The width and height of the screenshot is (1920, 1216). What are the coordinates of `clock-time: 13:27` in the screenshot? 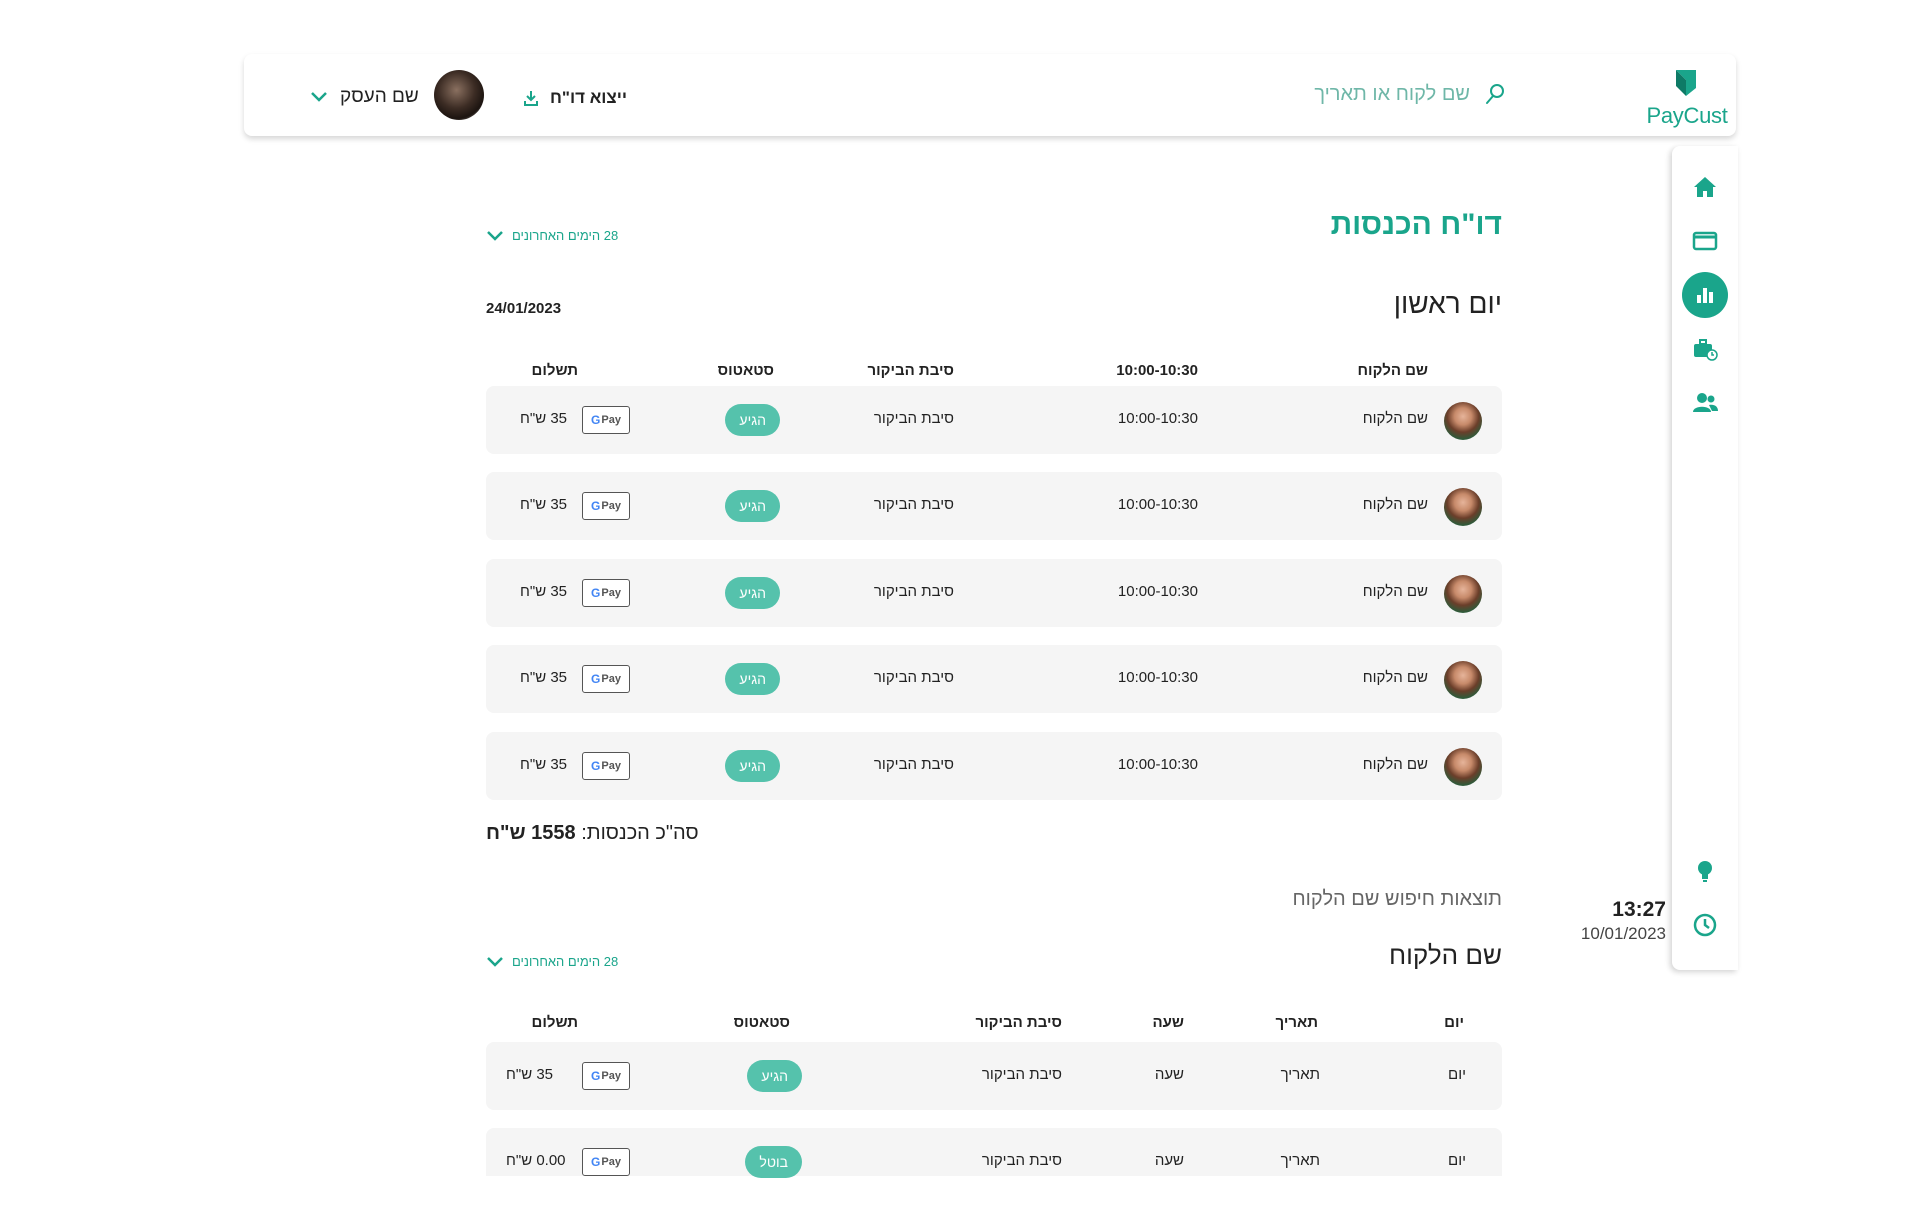 It's located at (1639, 909).